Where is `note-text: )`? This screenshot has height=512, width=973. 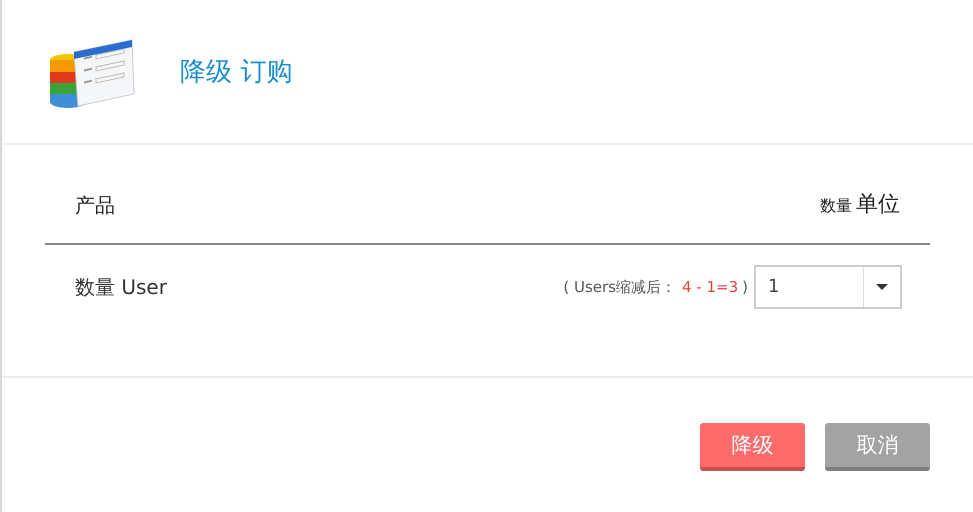
note-text: ) is located at coordinates (745, 287).